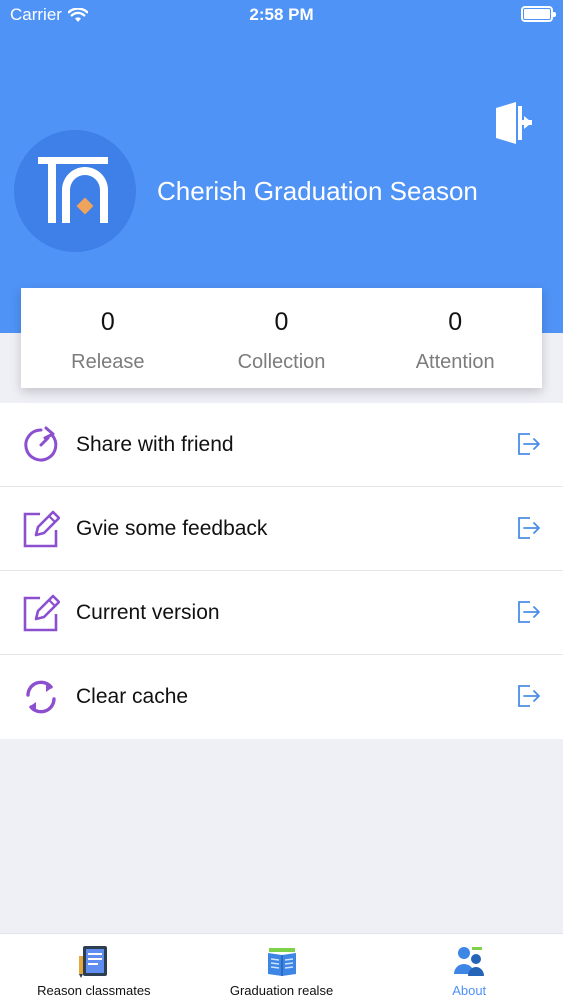  What do you see at coordinates (41, 444) in the screenshot?
I see `share-refresh-icon` at bounding box center [41, 444].